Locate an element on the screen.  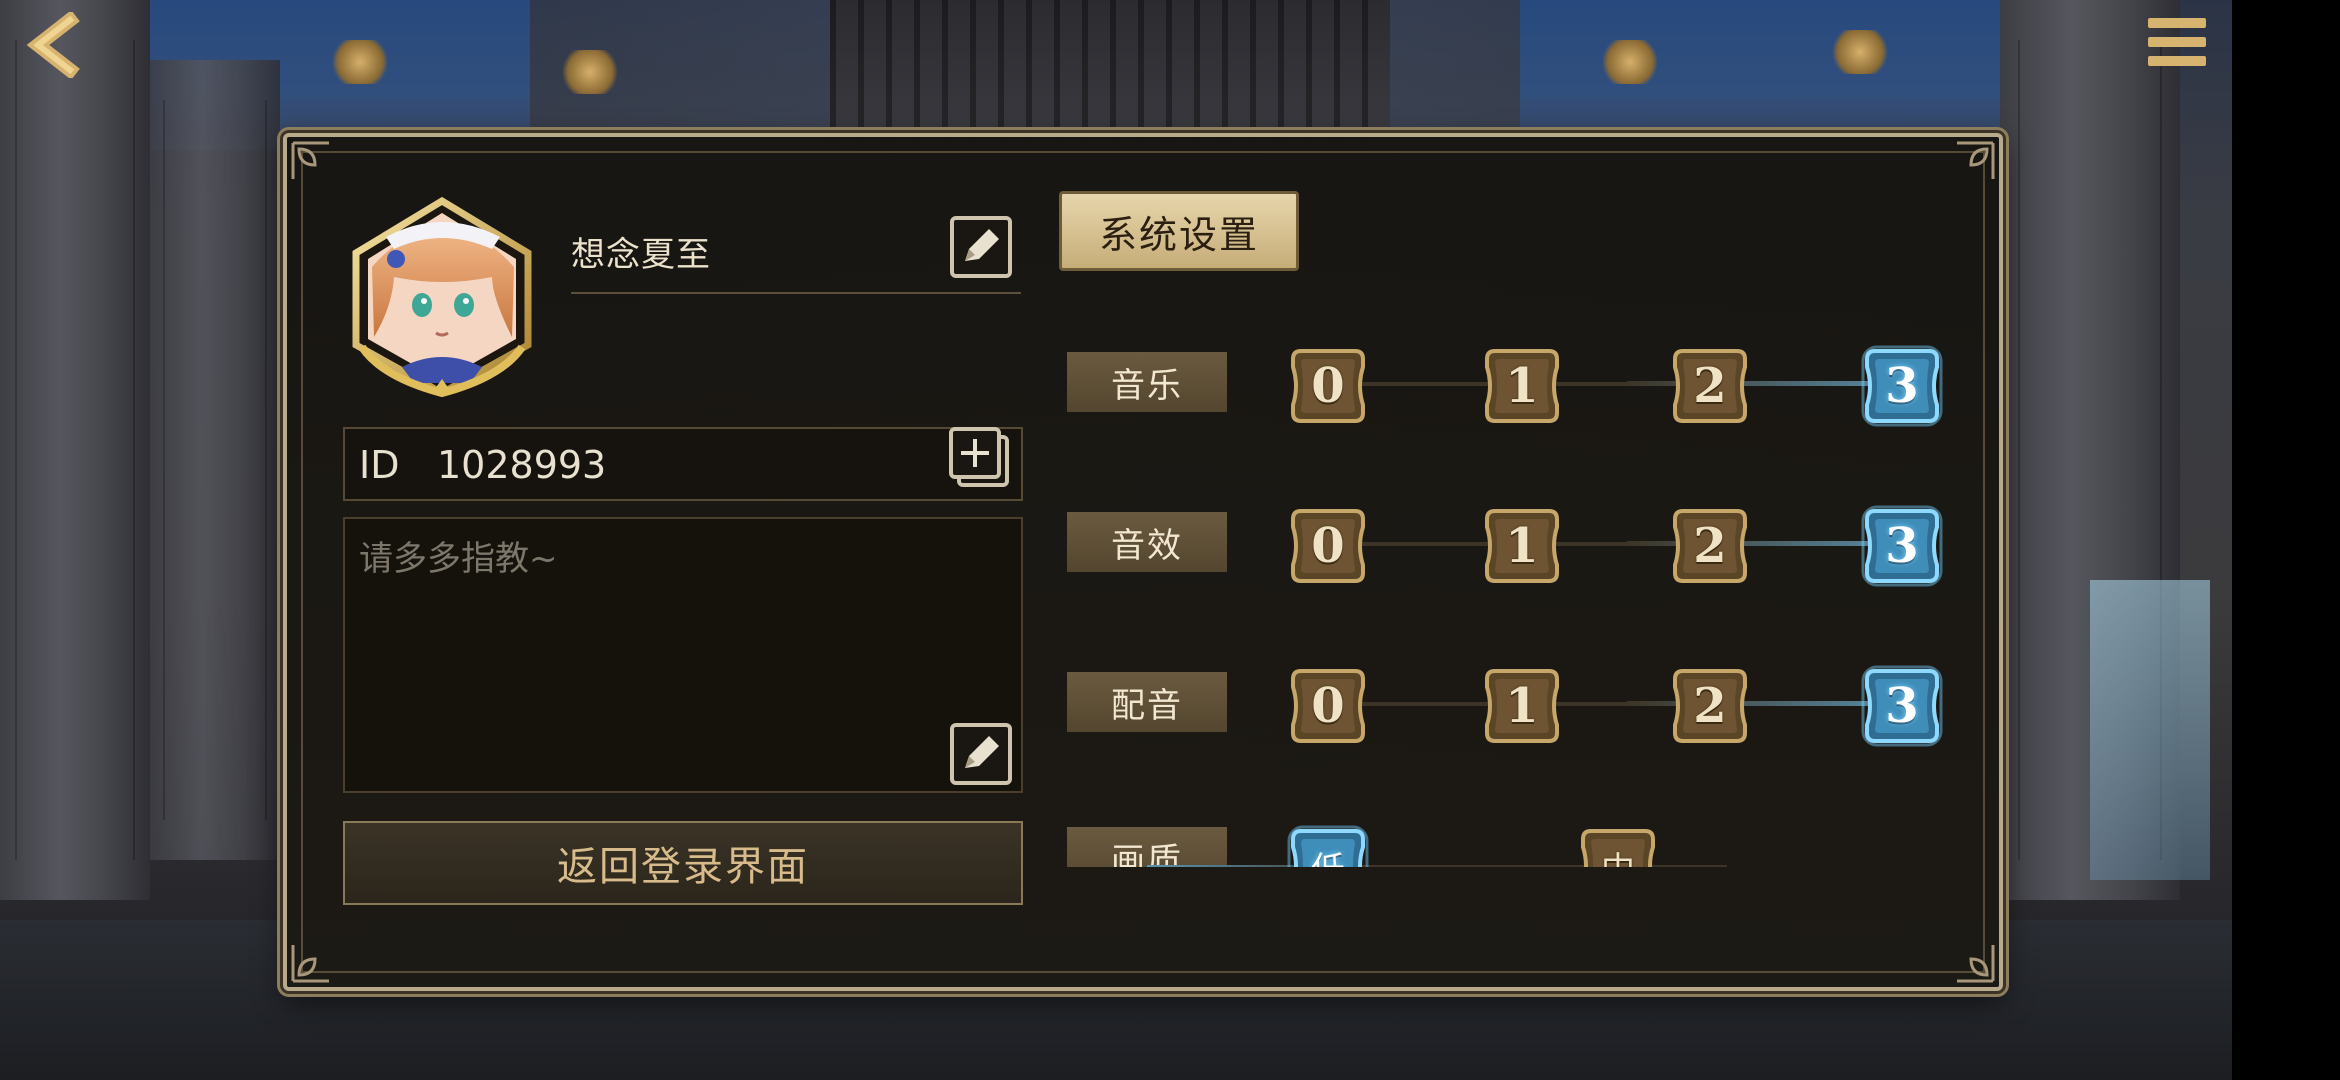
tab-system-settings: 系统设置 is located at coordinates (1179, 231).